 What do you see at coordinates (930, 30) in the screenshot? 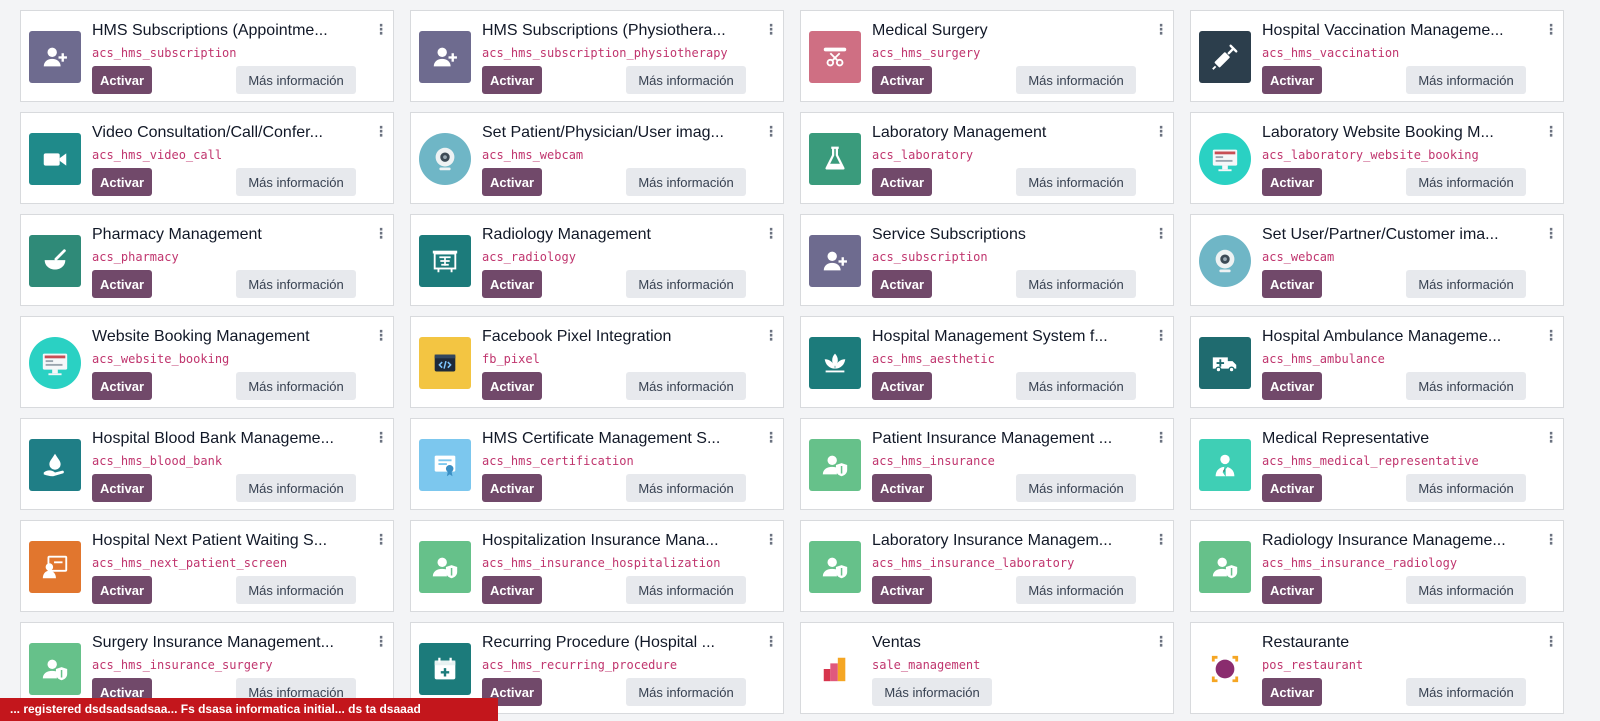
I see `app-title: Medical Surgery` at bounding box center [930, 30].